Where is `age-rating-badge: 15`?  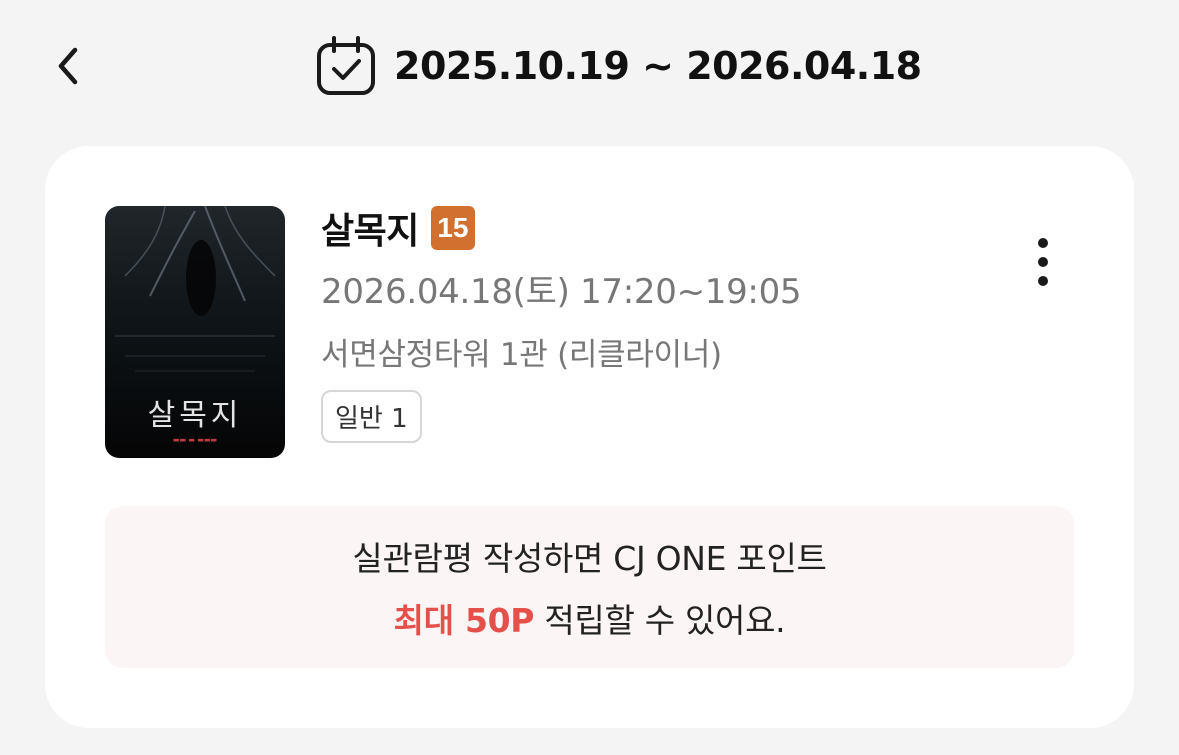 age-rating-badge: 15 is located at coordinates (452, 228).